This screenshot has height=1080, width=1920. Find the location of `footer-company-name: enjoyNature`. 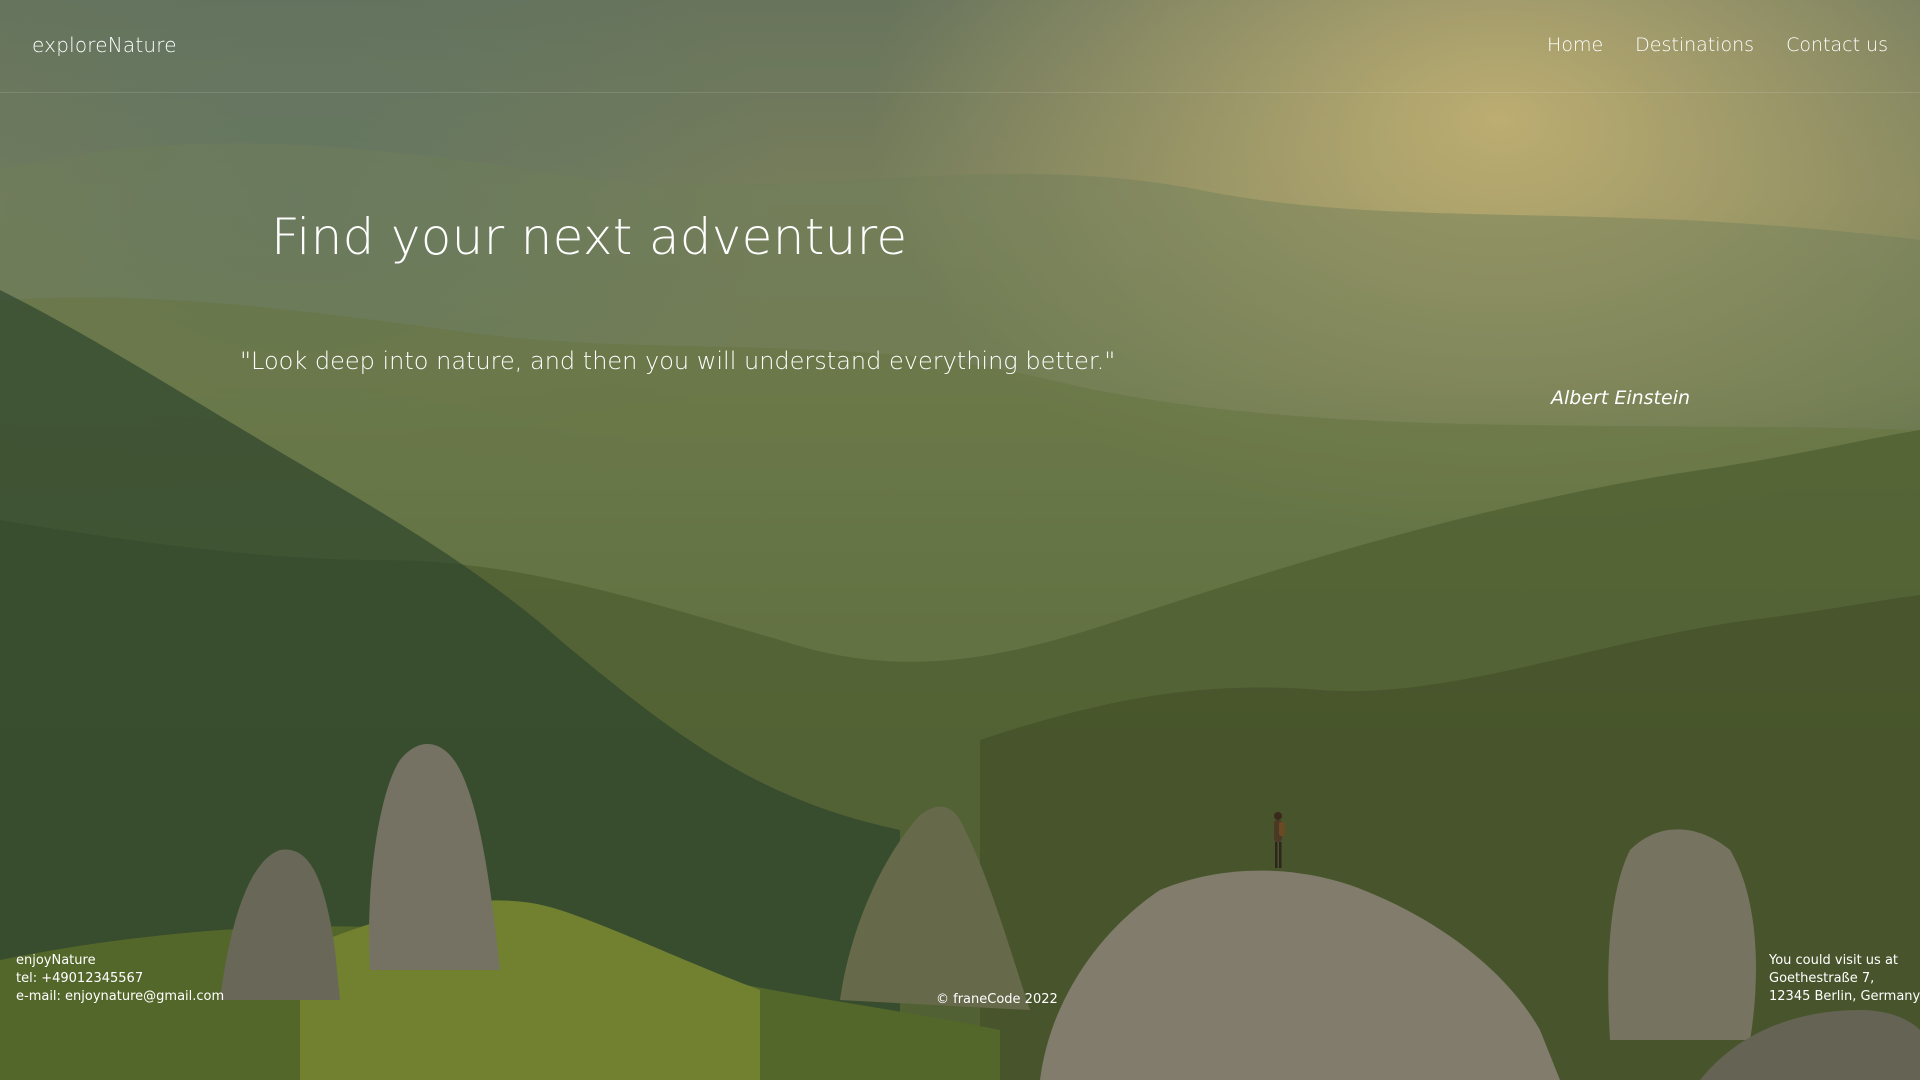

footer-company-name: enjoyNature is located at coordinates (56, 960).